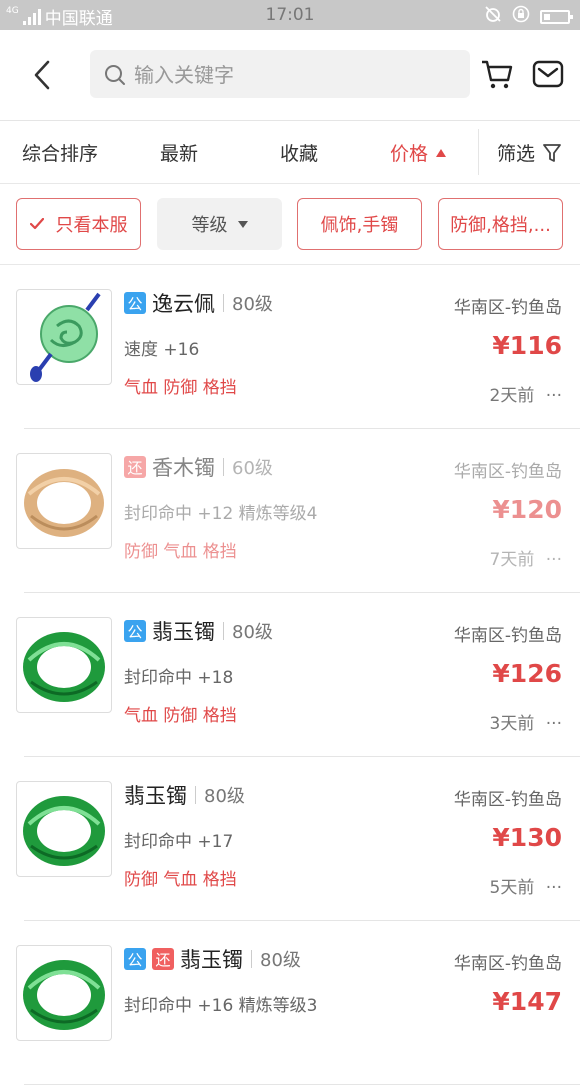 This screenshot has height=1085, width=580. I want to click on item-title-line: 公还 翡玉镯 80级, so click(212, 959).